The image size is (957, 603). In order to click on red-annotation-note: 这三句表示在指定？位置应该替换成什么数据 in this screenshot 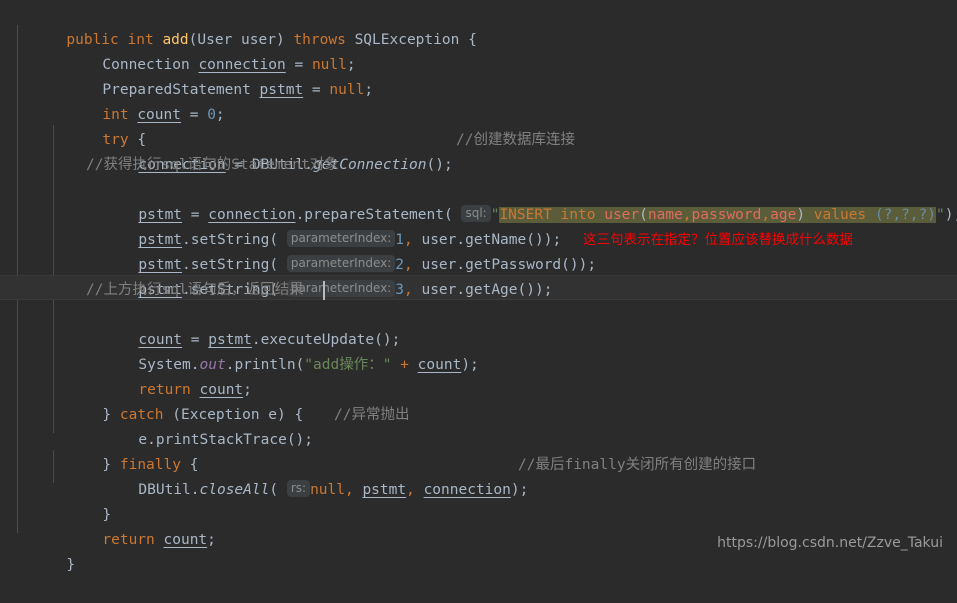, I will do `click(718, 240)`.